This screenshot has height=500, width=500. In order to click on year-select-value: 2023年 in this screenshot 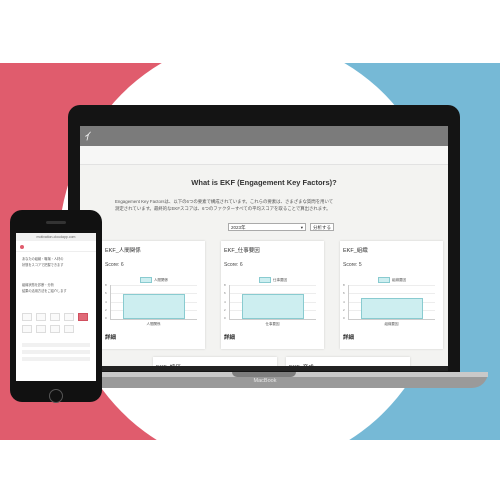, I will do `click(238, 227)`.